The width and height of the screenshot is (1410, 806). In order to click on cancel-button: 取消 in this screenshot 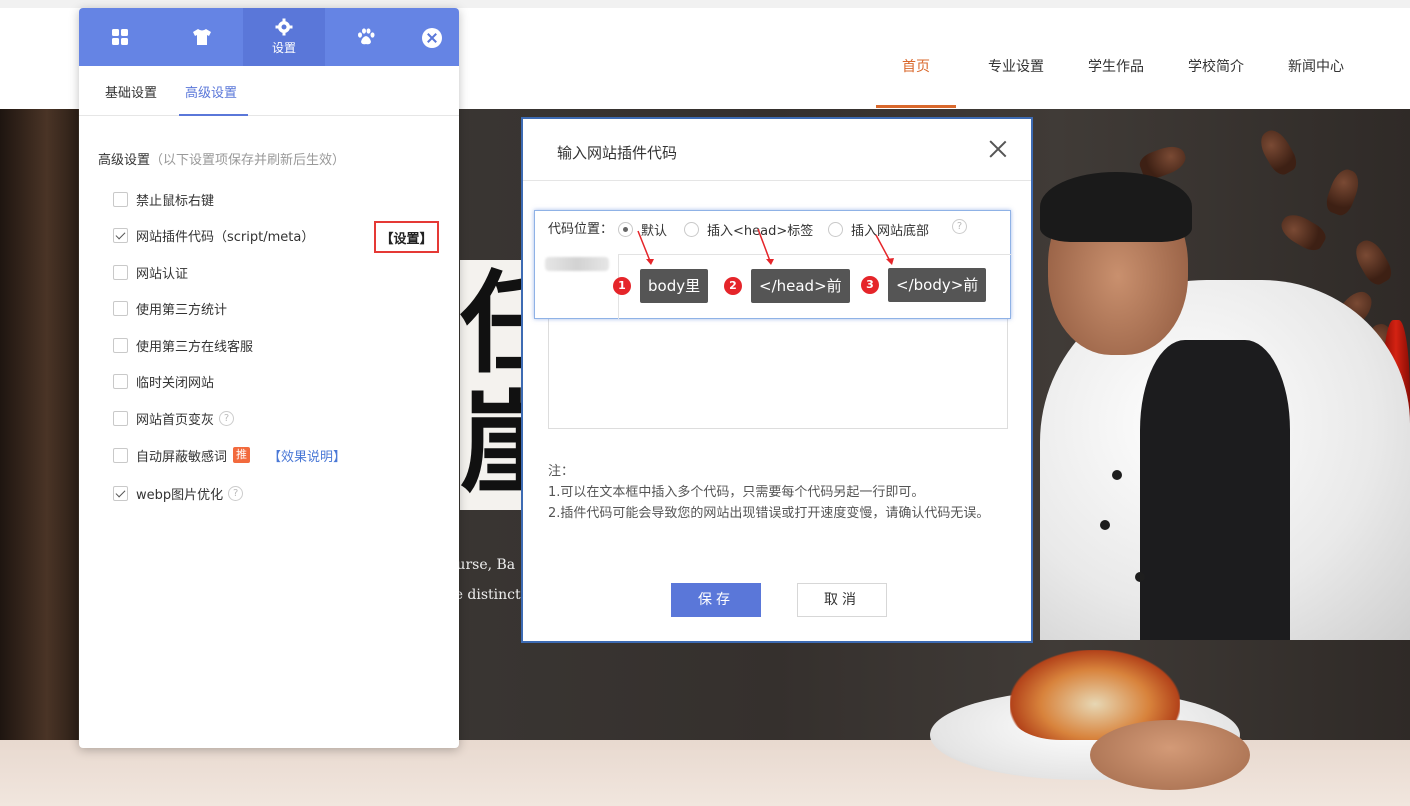, I will do `click(842, 600)`.